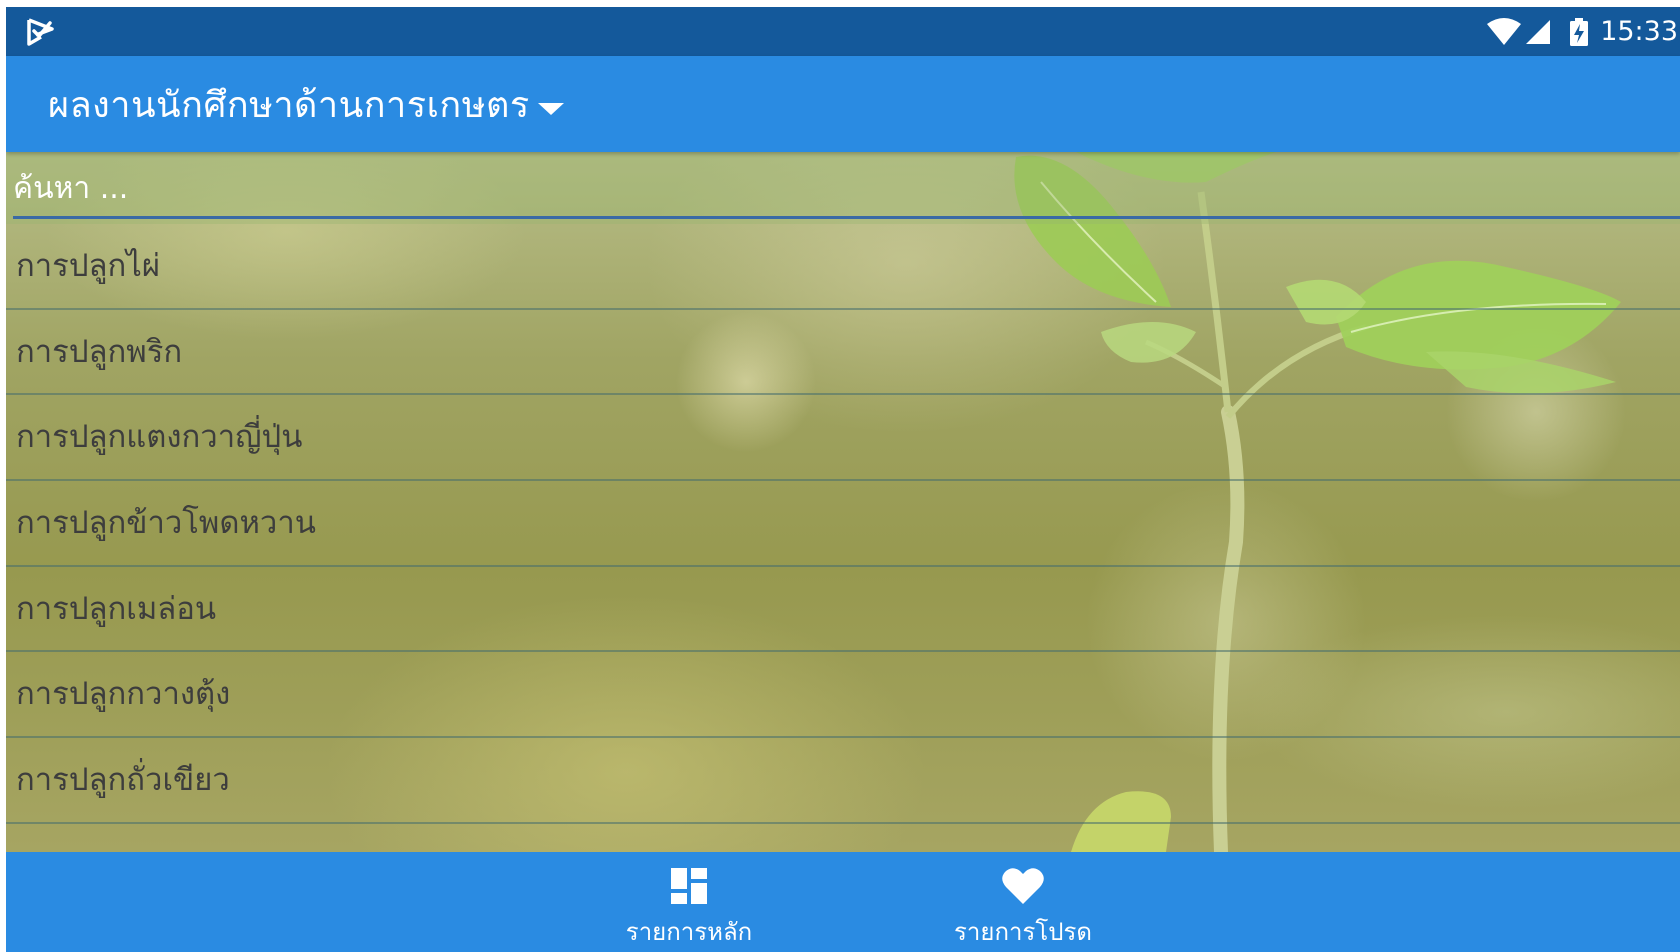  Describe the element at coordinates (166, 523) in the screenshot. I see `list-item-label: การปลูกข้าวโพดหวาน` at that location.